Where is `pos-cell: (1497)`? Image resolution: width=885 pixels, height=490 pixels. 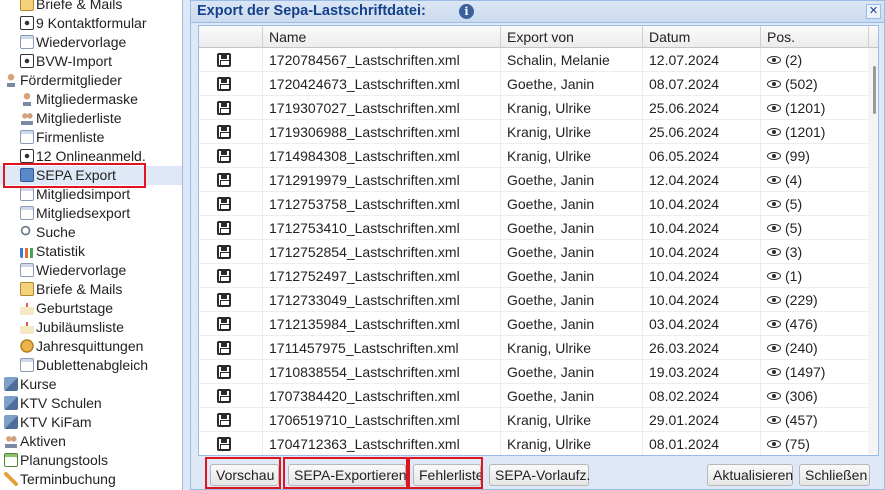 pos-cell: (1497) is located at coordinates (815, 372).